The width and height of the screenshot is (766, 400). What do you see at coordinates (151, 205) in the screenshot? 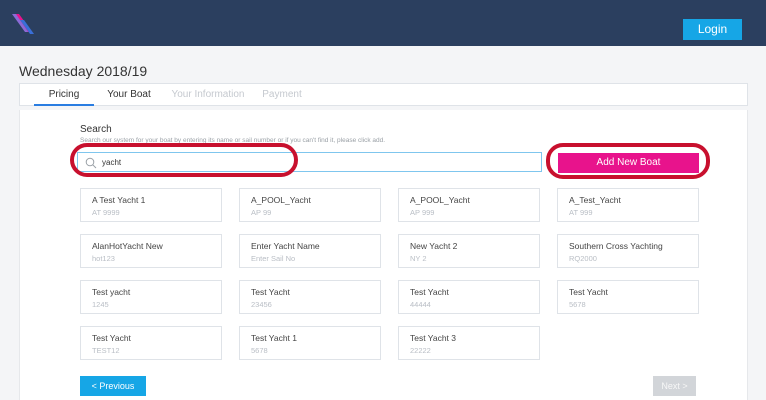
I see `boat-card: A Test Yacht 1 AT 9999` at bounding box center [151, 205].